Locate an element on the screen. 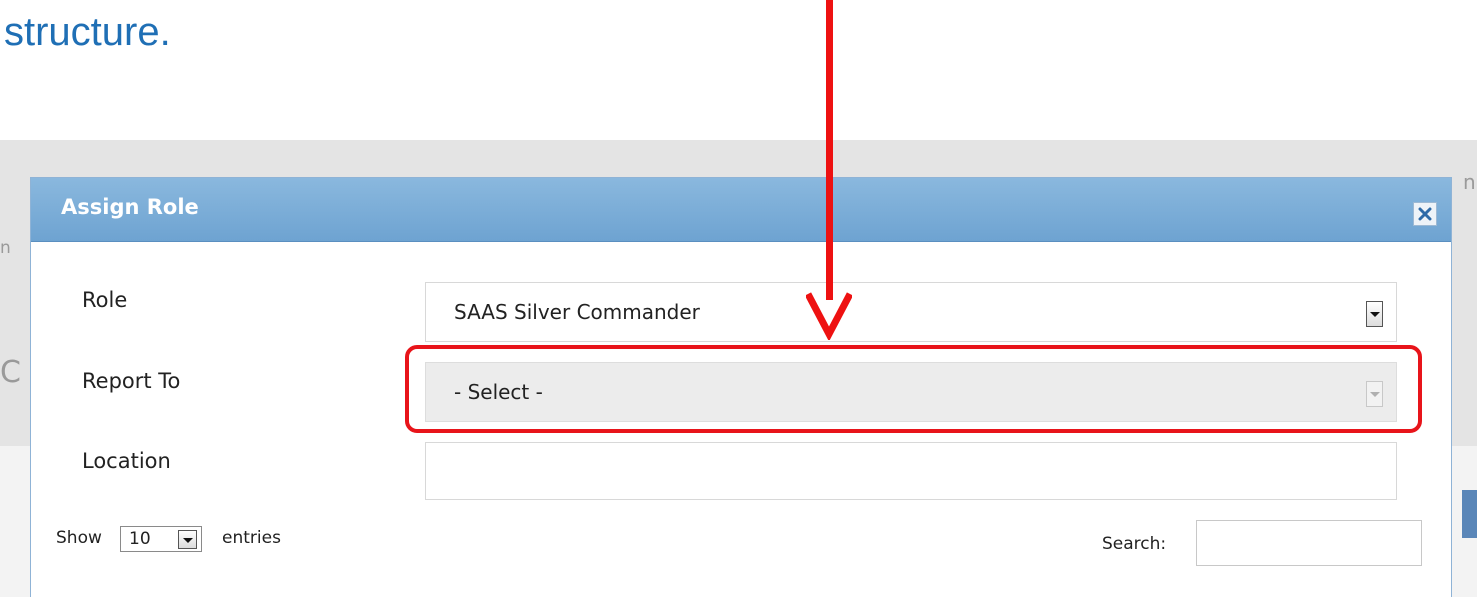  dialog-title: Assign Role is located at coordinates (130, 207).